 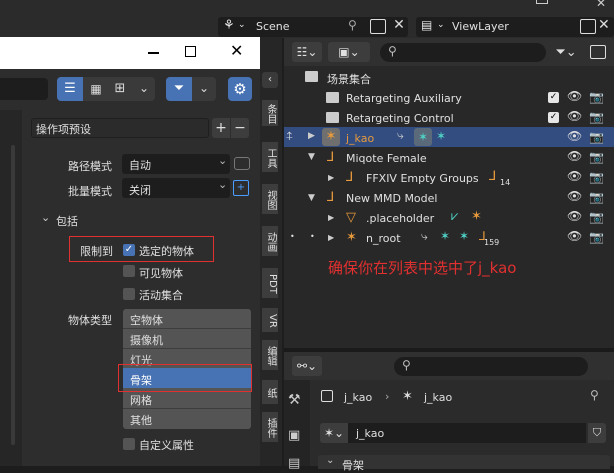 I want to click on outliner-row-label: Miqote Female, so click(x=386, y=158).